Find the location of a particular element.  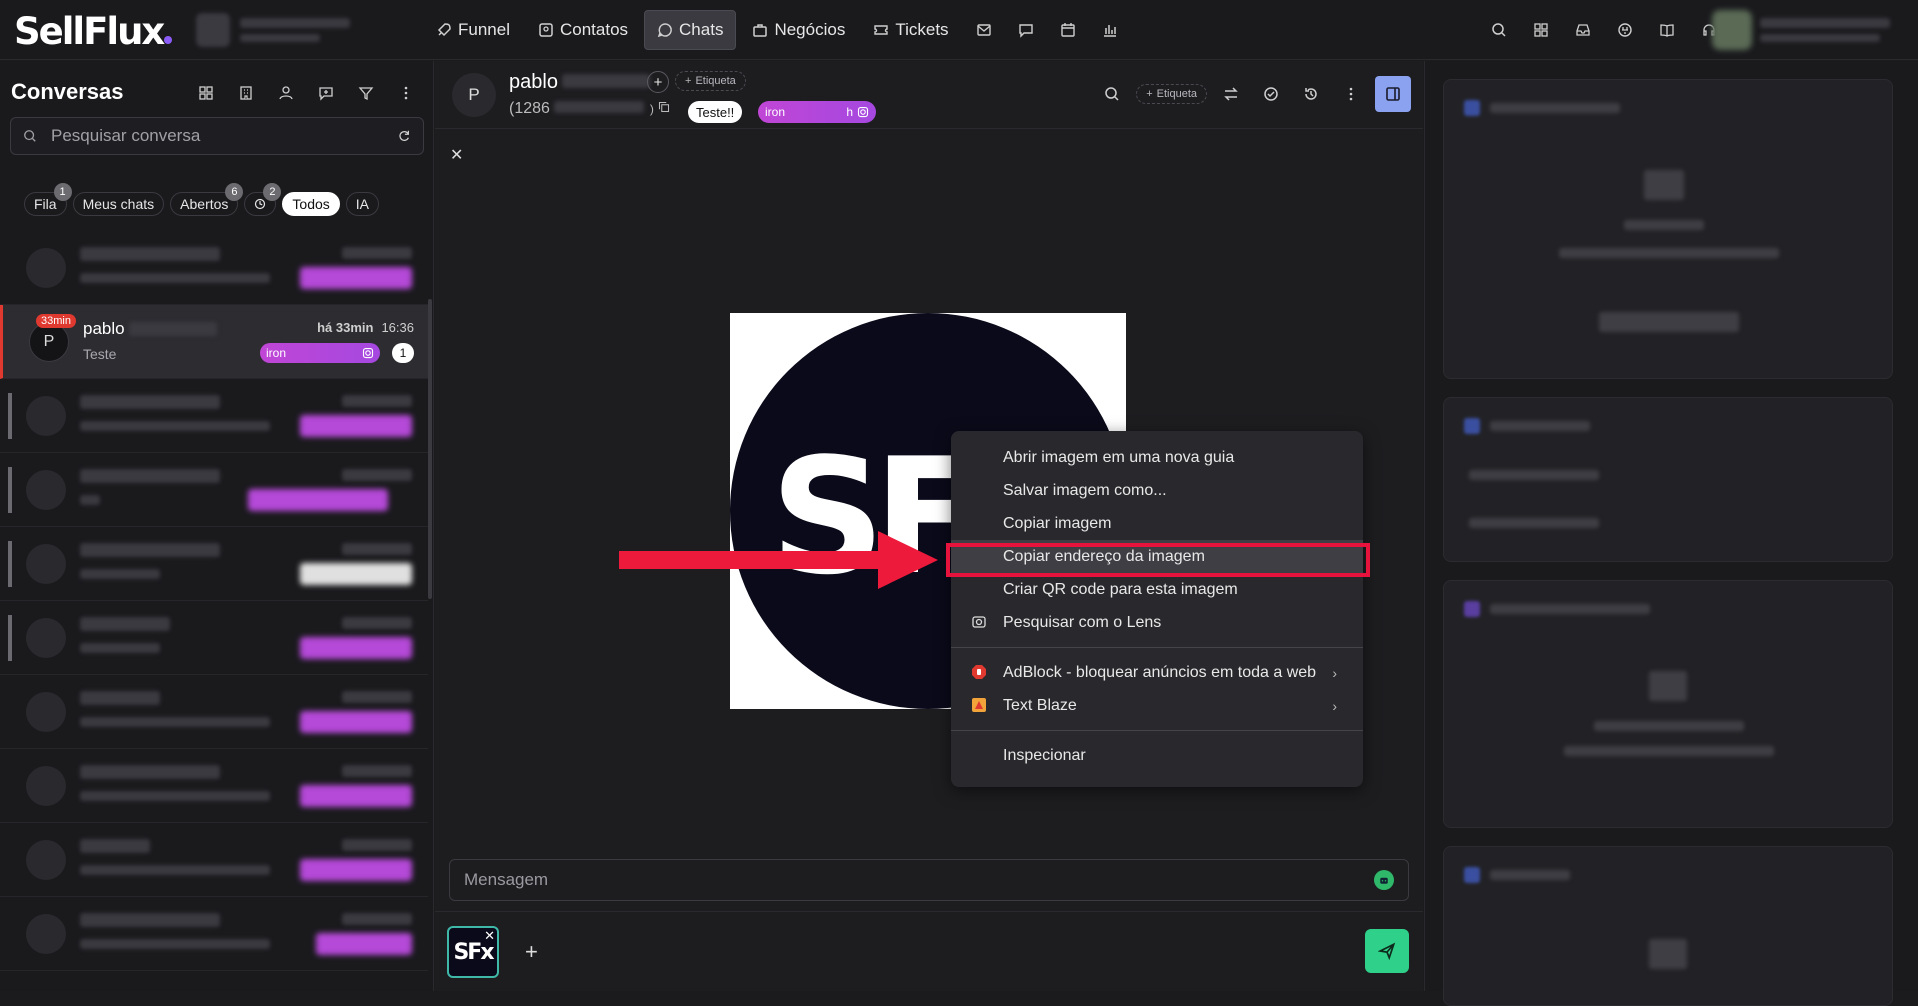

integrations is located at coordinates (1625, 30).